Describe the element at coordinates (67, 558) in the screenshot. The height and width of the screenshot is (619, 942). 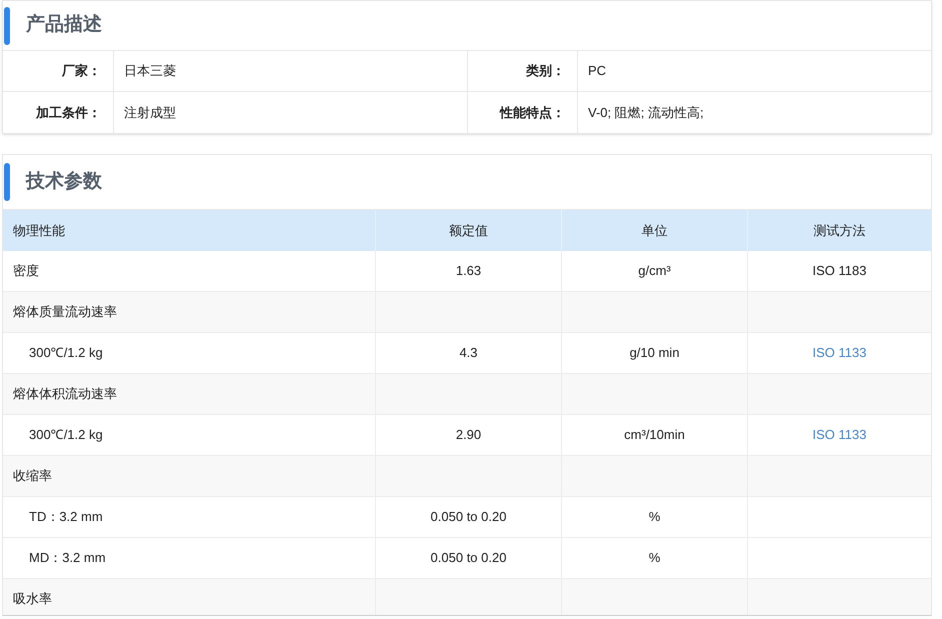
I see `table-cell-text: MD：3.2 mm` at that location.